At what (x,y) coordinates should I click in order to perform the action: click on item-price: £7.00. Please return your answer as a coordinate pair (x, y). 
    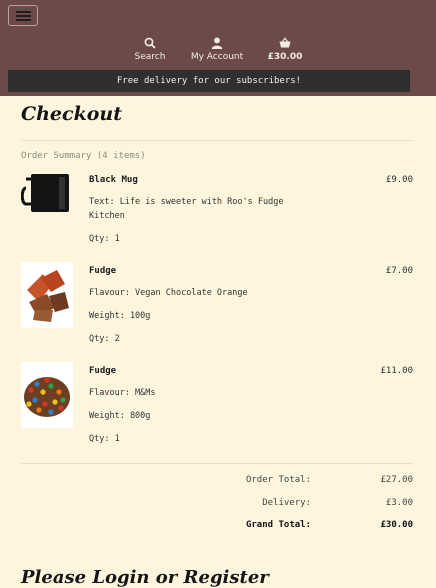
    Looking at the image, I should click on (399, 271).